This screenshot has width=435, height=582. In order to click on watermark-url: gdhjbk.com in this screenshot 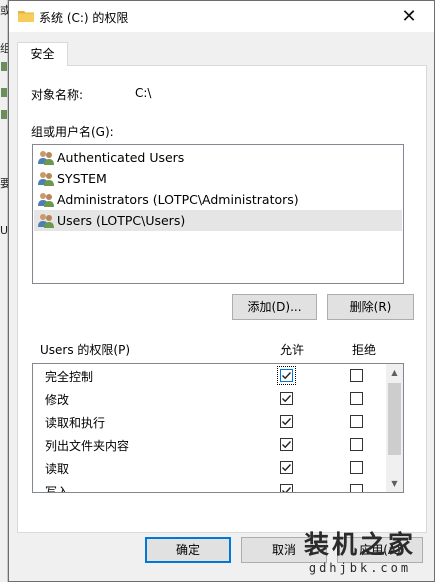, I will do `click(360, 568)`.